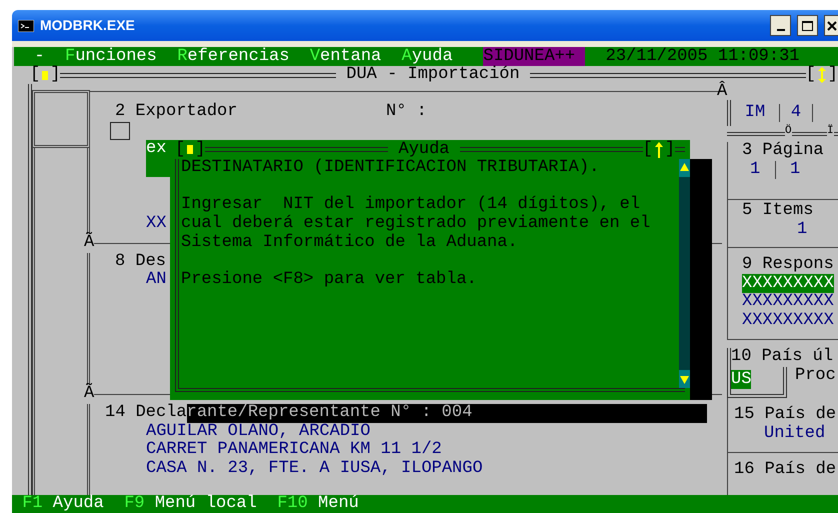  Describe the element at coordinates (703, 56) in the screenshot. I see `date-time: 23/11/2005 11:09:31` at that location.